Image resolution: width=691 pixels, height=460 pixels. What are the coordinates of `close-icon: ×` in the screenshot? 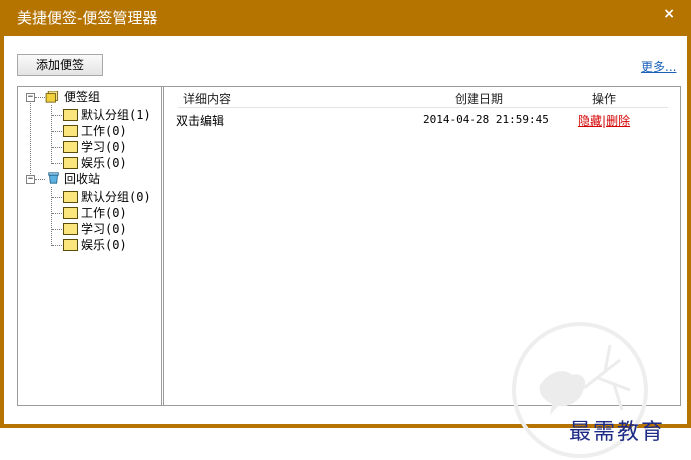 It's located at (669, 14).